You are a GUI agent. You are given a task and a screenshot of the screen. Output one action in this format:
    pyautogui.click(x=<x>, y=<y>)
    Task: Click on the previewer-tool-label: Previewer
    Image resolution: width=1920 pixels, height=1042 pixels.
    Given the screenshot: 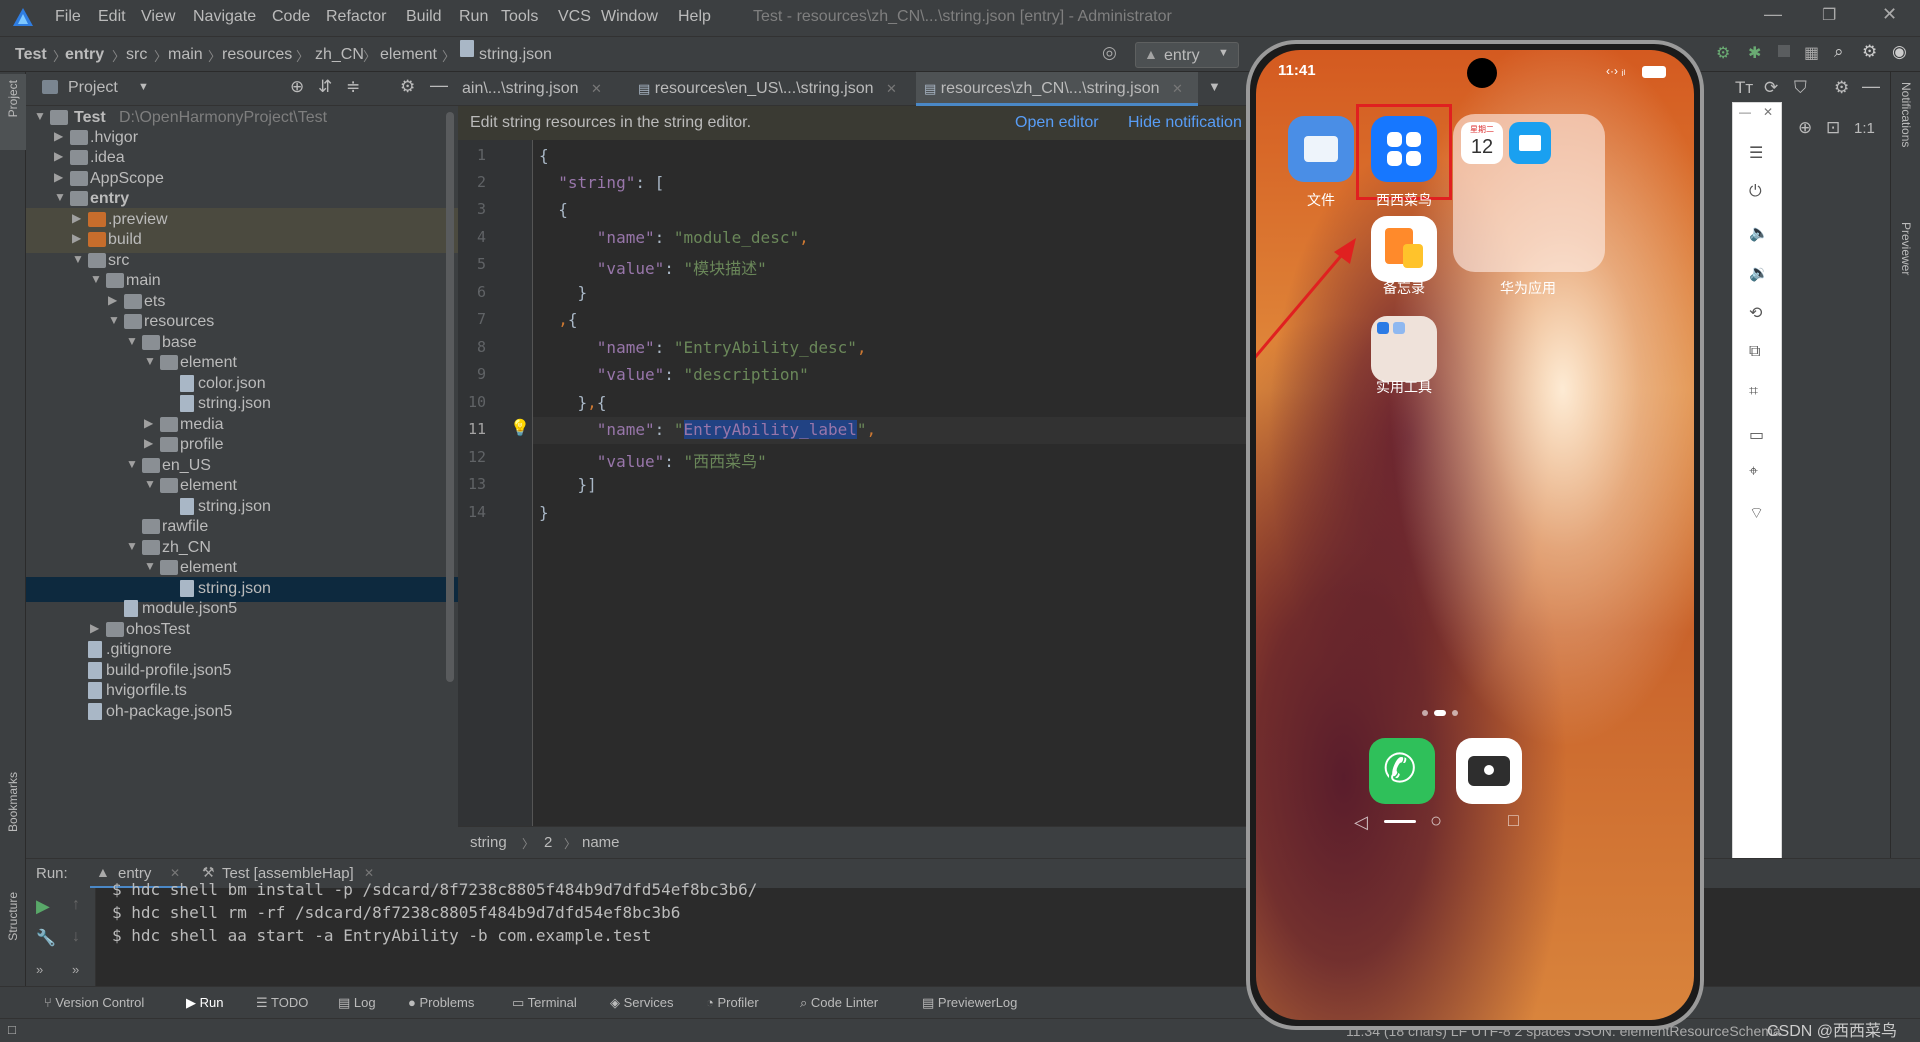 What is the action you would take?
    pyautogui.click(x=1906, y=248)
    